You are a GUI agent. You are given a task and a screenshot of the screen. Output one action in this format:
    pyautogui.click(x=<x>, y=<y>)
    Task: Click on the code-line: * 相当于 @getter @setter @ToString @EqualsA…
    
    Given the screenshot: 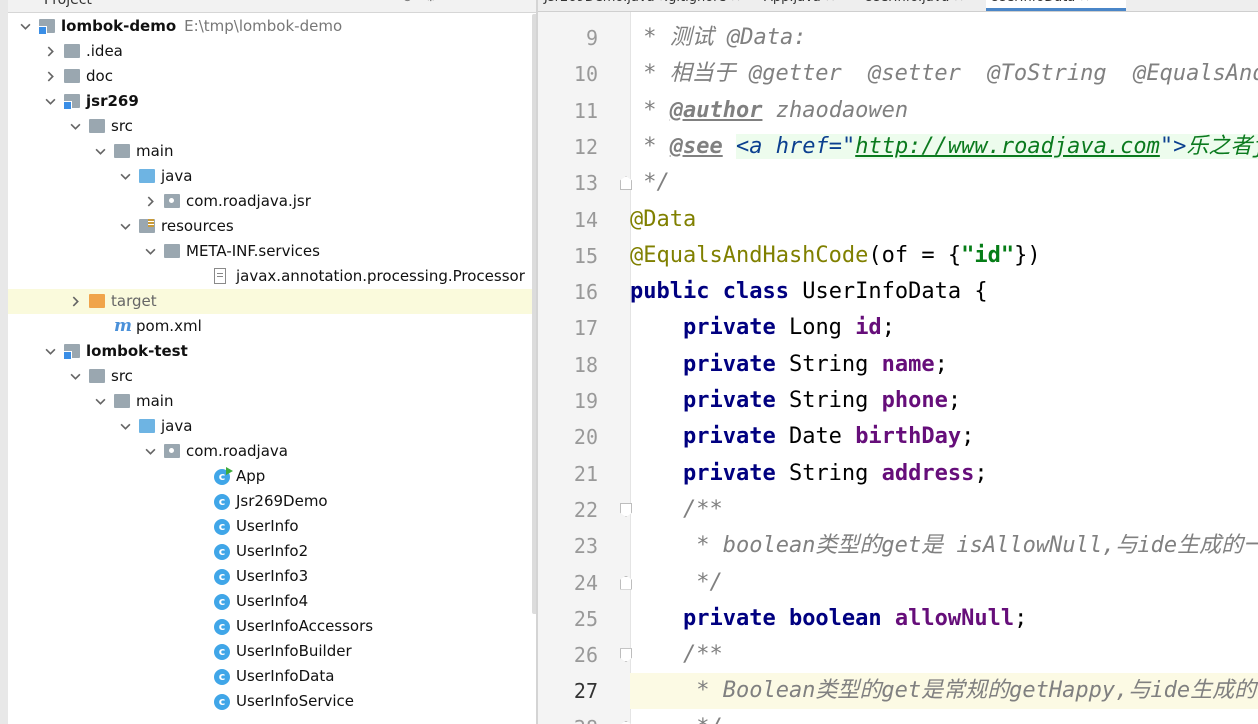 What is the action you would take?
    pyautogui.click(x=944, y=74)
    